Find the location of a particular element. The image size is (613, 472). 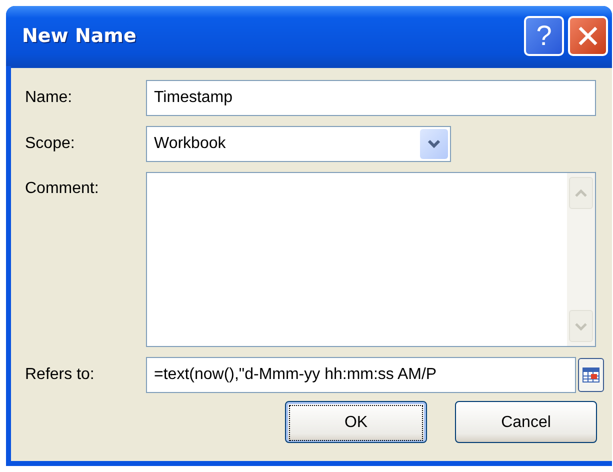

ok-button: OK is located at coordinates (356, 422).